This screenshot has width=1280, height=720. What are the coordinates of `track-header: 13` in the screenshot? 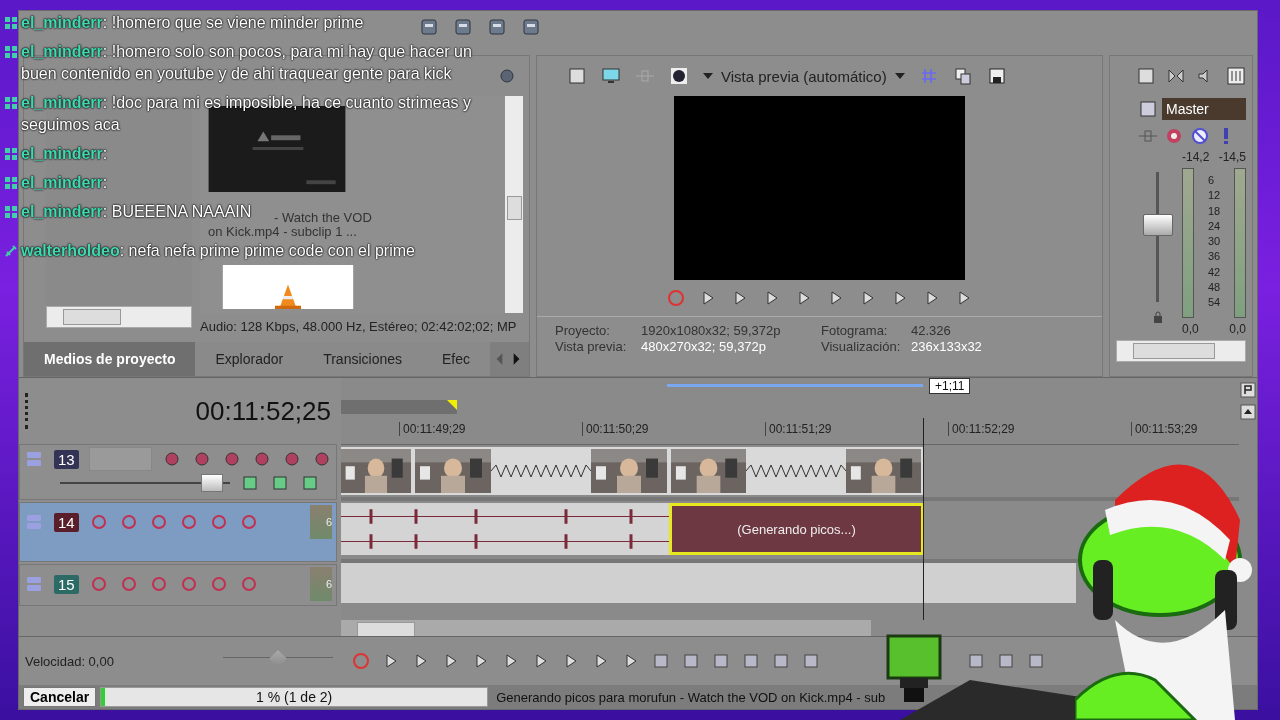 It's located at (178, 472).